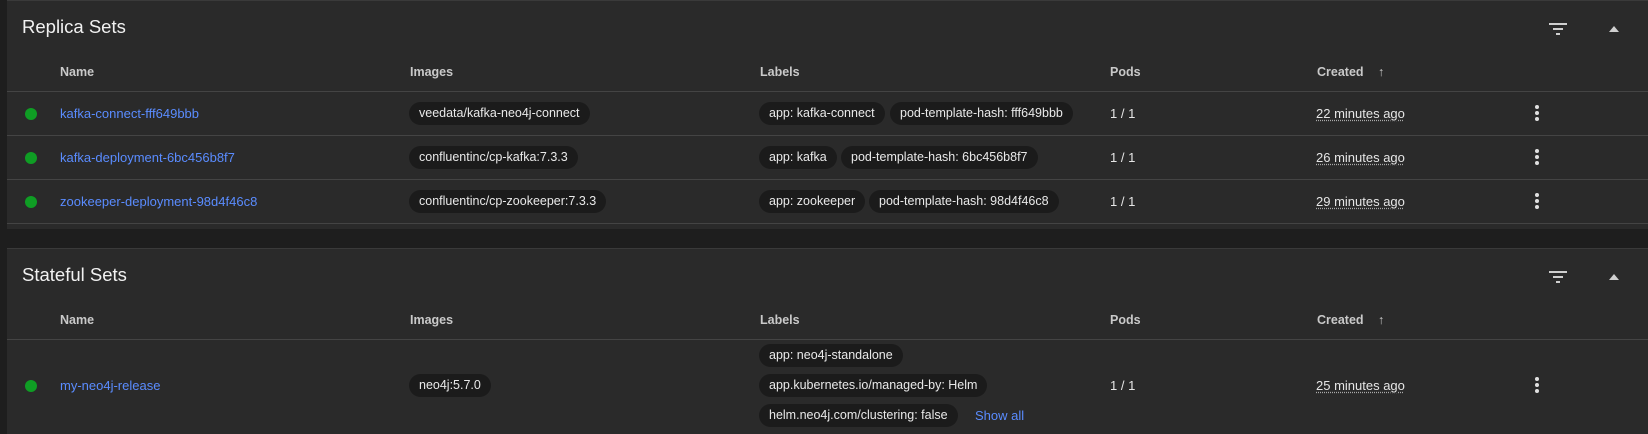  I want to click on created-time: 26 minutes ago, so click(1360, 157).